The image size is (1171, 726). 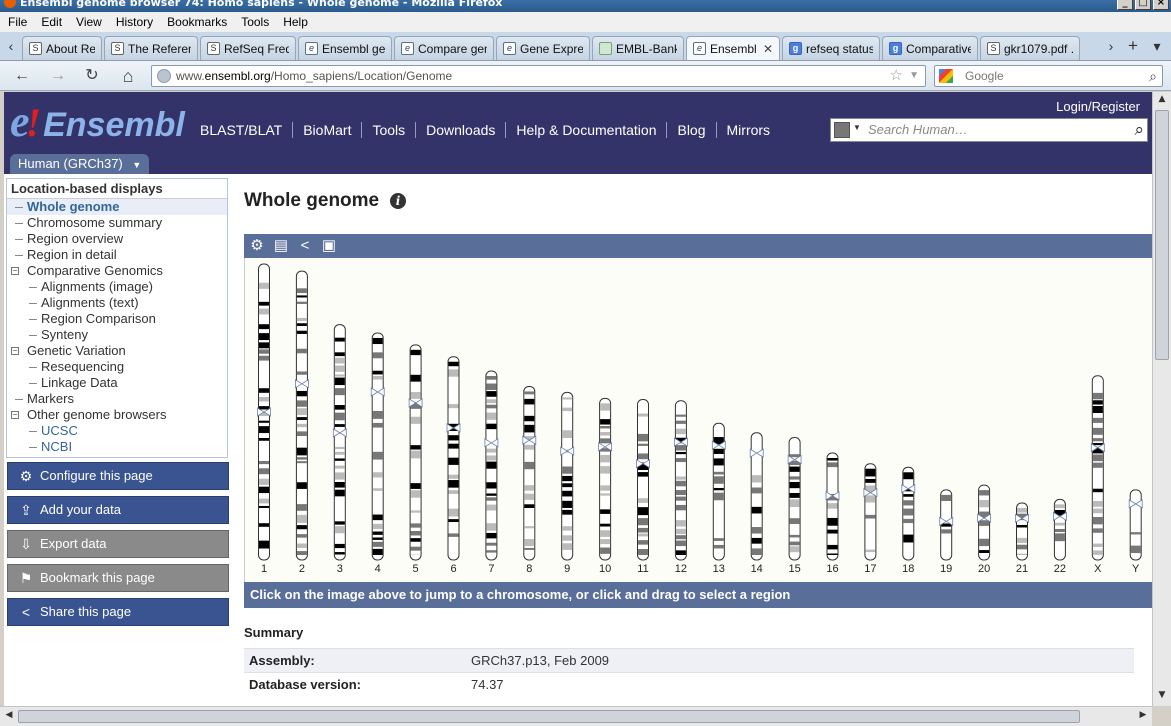 What do you see at coordinates (491, 472) in the screenshot?
I see `chromosome-7: 7` at bounding box center [491, 472].